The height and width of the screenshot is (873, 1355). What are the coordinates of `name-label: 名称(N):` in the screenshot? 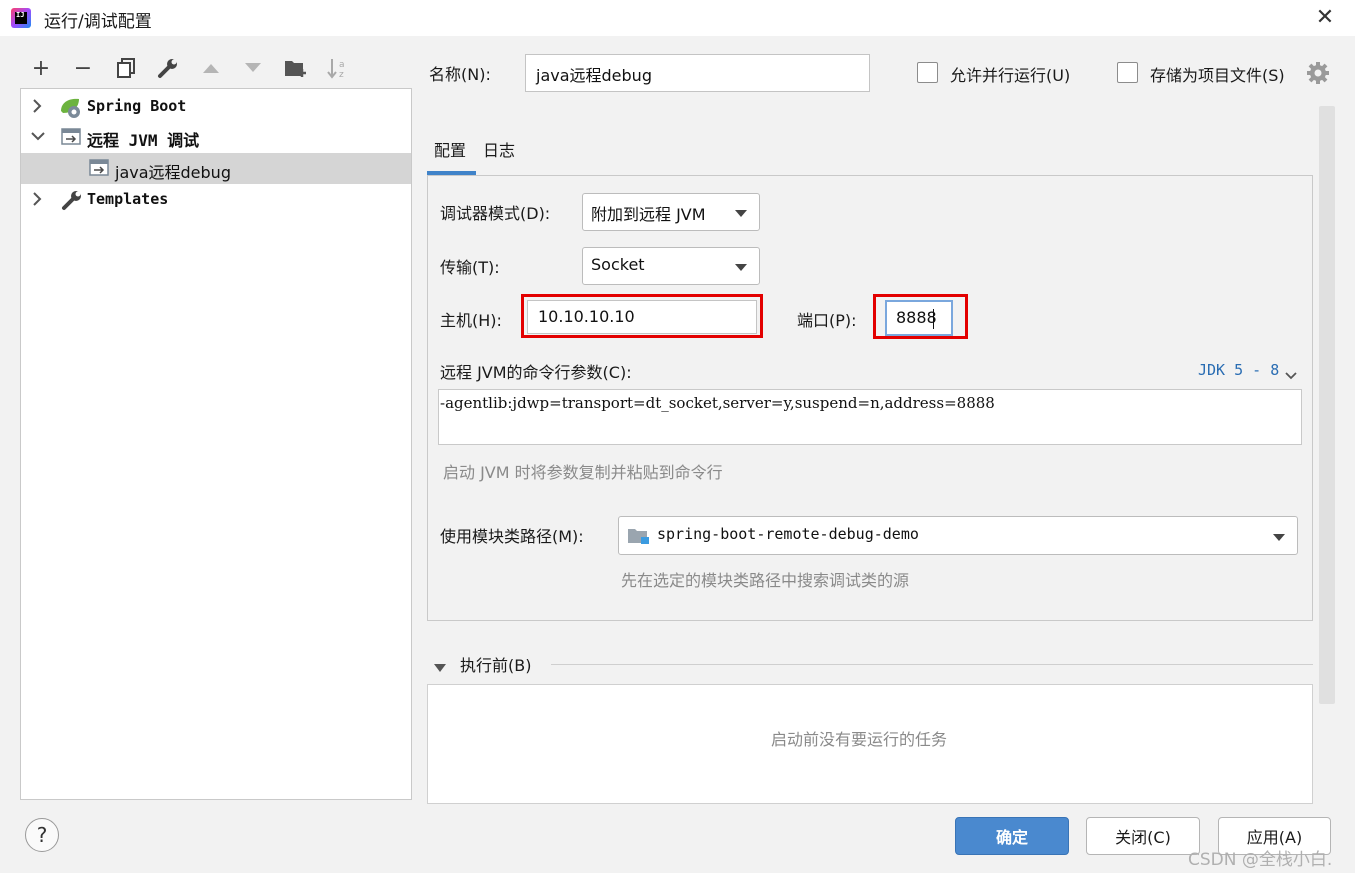 It's located at (460, 74).